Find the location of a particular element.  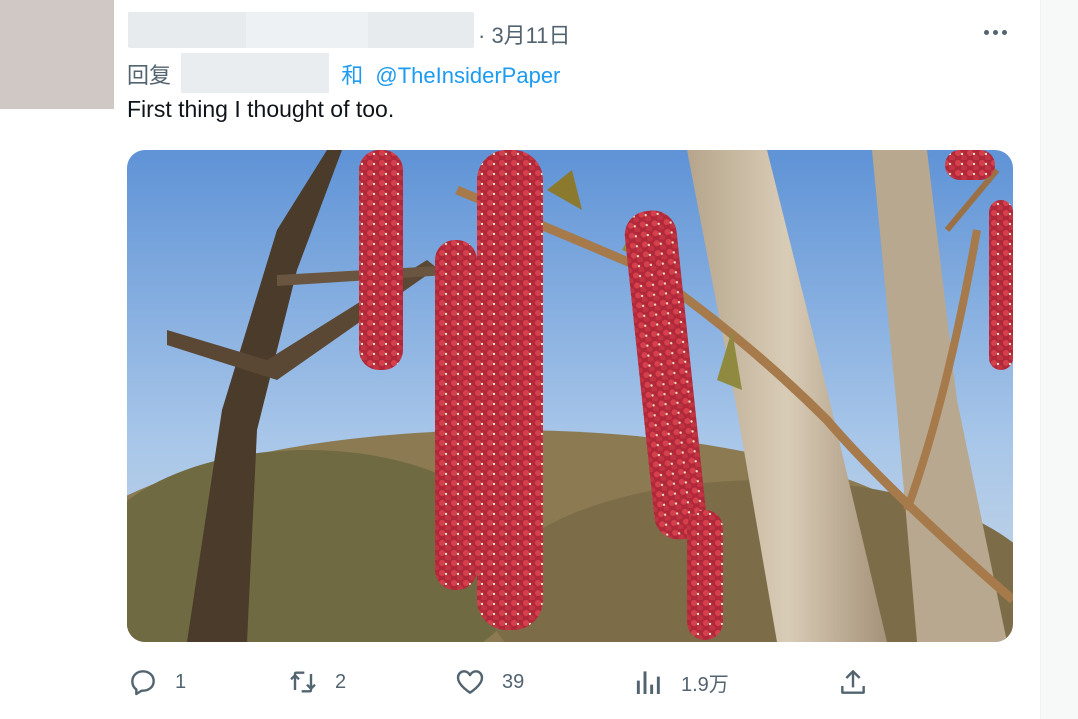

like-count: 39 is located at coordinates (513, 681).